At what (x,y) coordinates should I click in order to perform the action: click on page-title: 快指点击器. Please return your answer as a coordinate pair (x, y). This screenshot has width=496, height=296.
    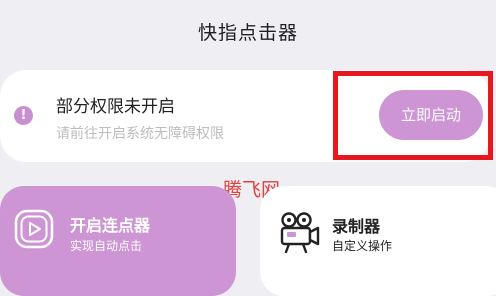
    Looking at the image, I should click on (247, 33).